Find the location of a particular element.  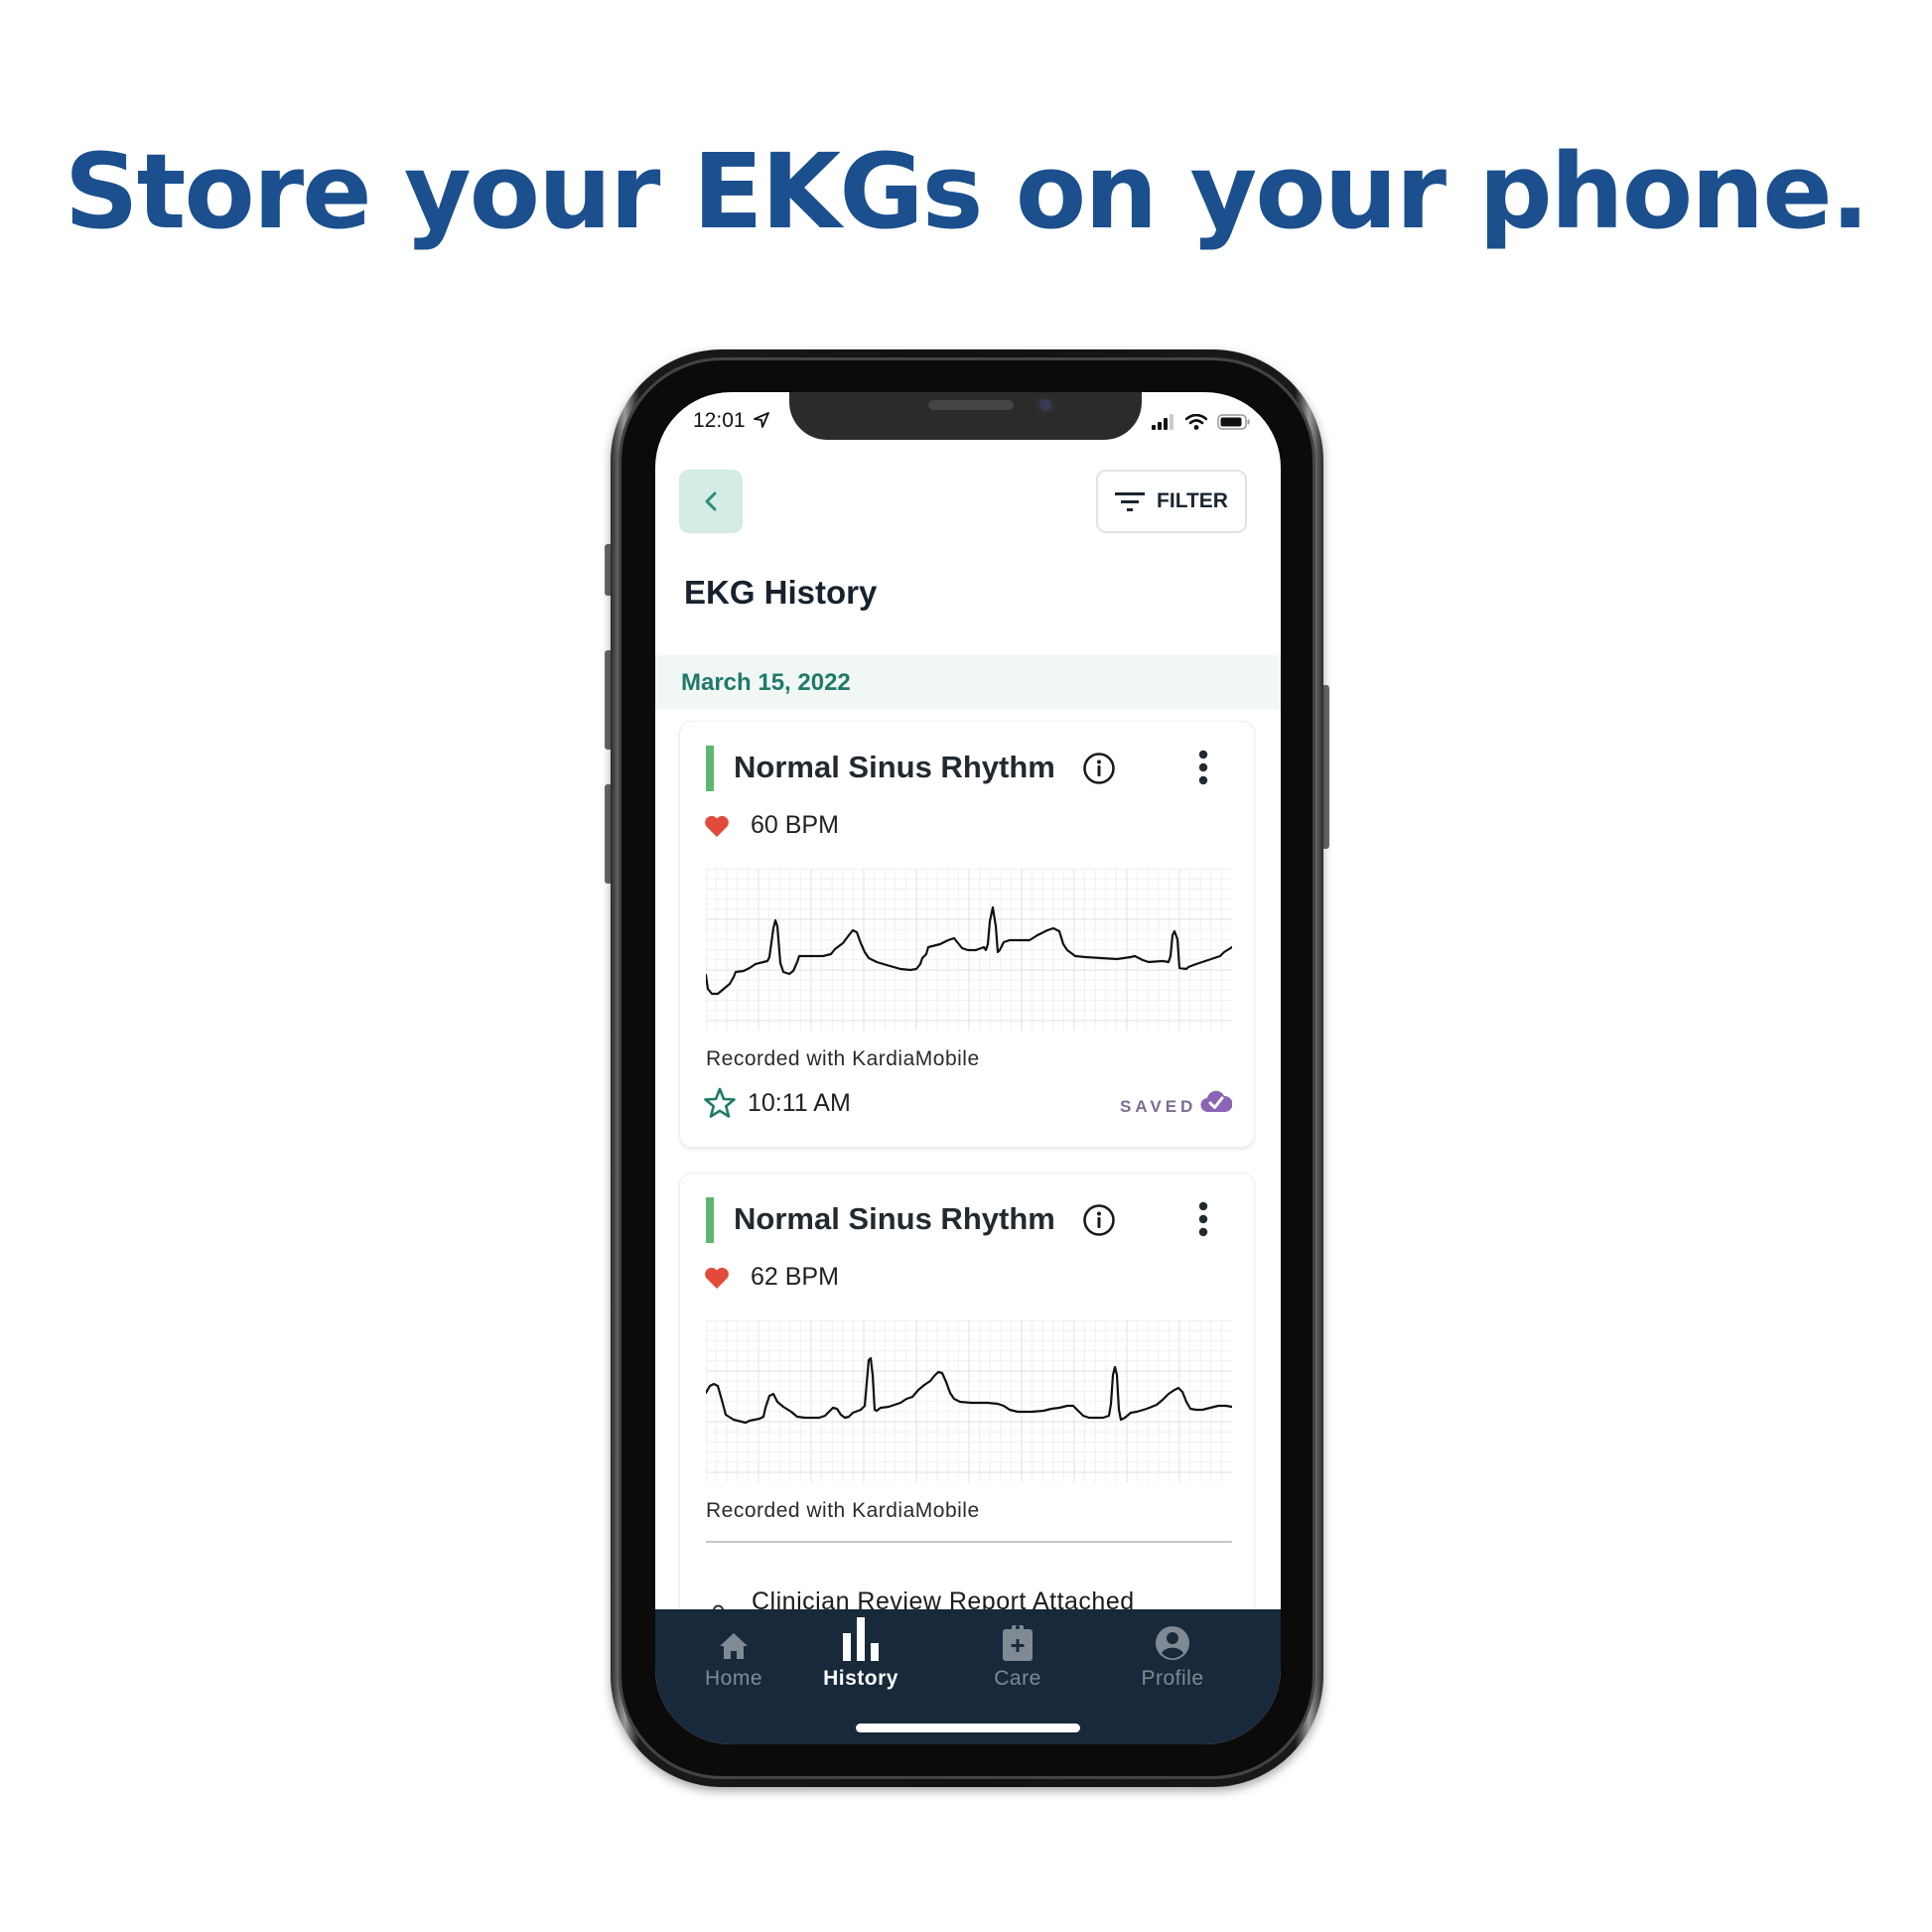

nav-history: History is located at coordinates (861, 1654).